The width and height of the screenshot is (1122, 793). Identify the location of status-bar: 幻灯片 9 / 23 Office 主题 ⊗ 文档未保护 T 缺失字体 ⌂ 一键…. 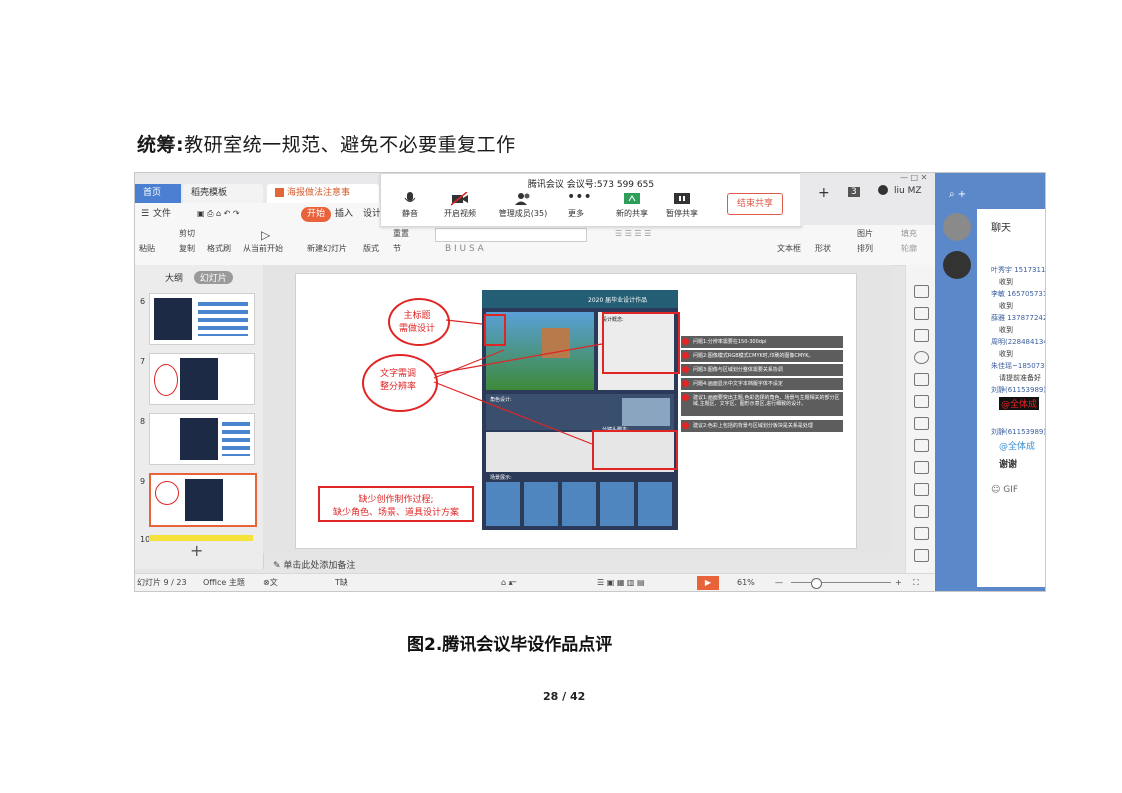
(535, 582).